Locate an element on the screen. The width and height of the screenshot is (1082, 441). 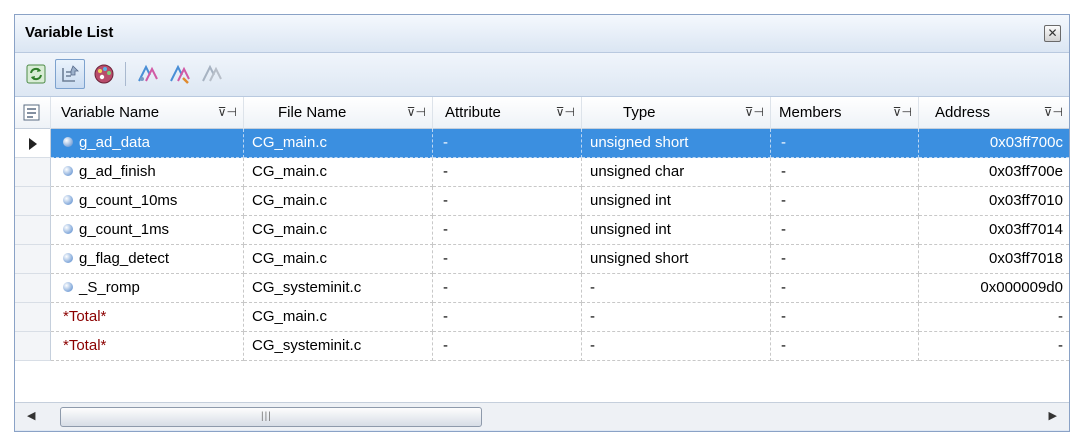
cell-variable-name: g_ad_data is located at coordinates (147, 143).